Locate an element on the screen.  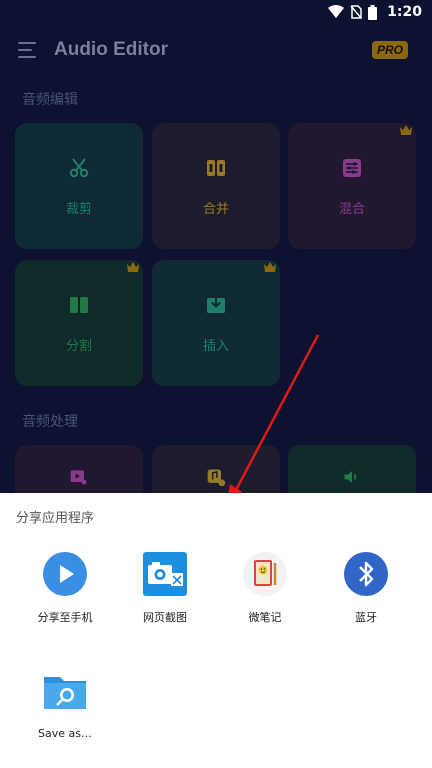
scissors-icon is located at coordinates (79, 167).